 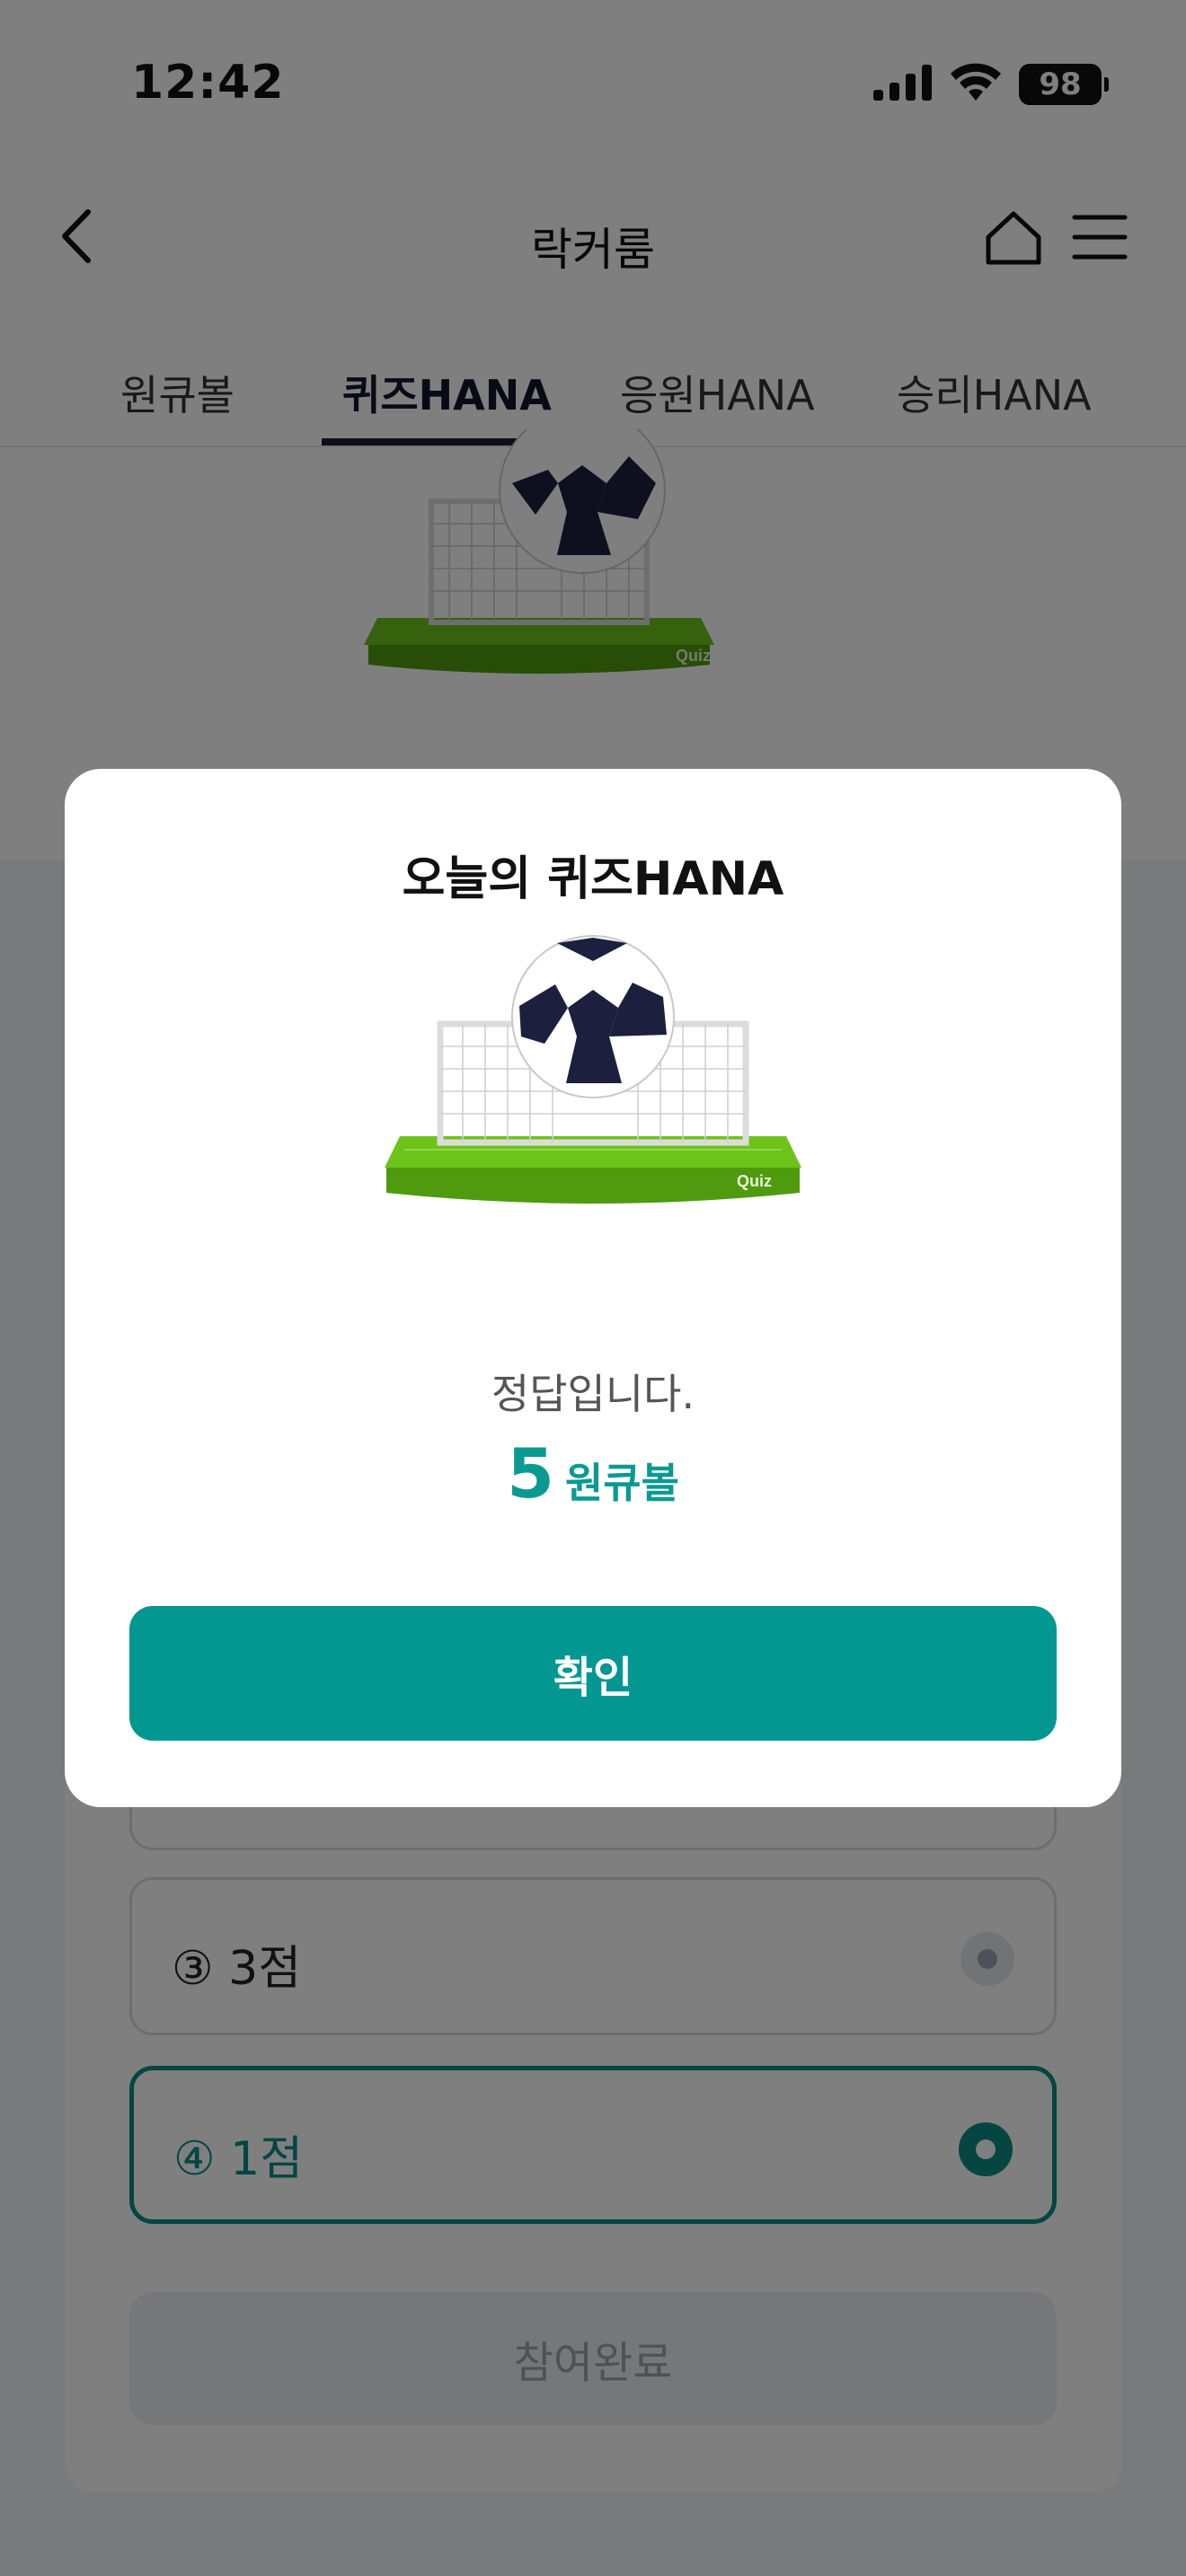 I want to click on reward-amount: 5, so click(x=530, y=1473).